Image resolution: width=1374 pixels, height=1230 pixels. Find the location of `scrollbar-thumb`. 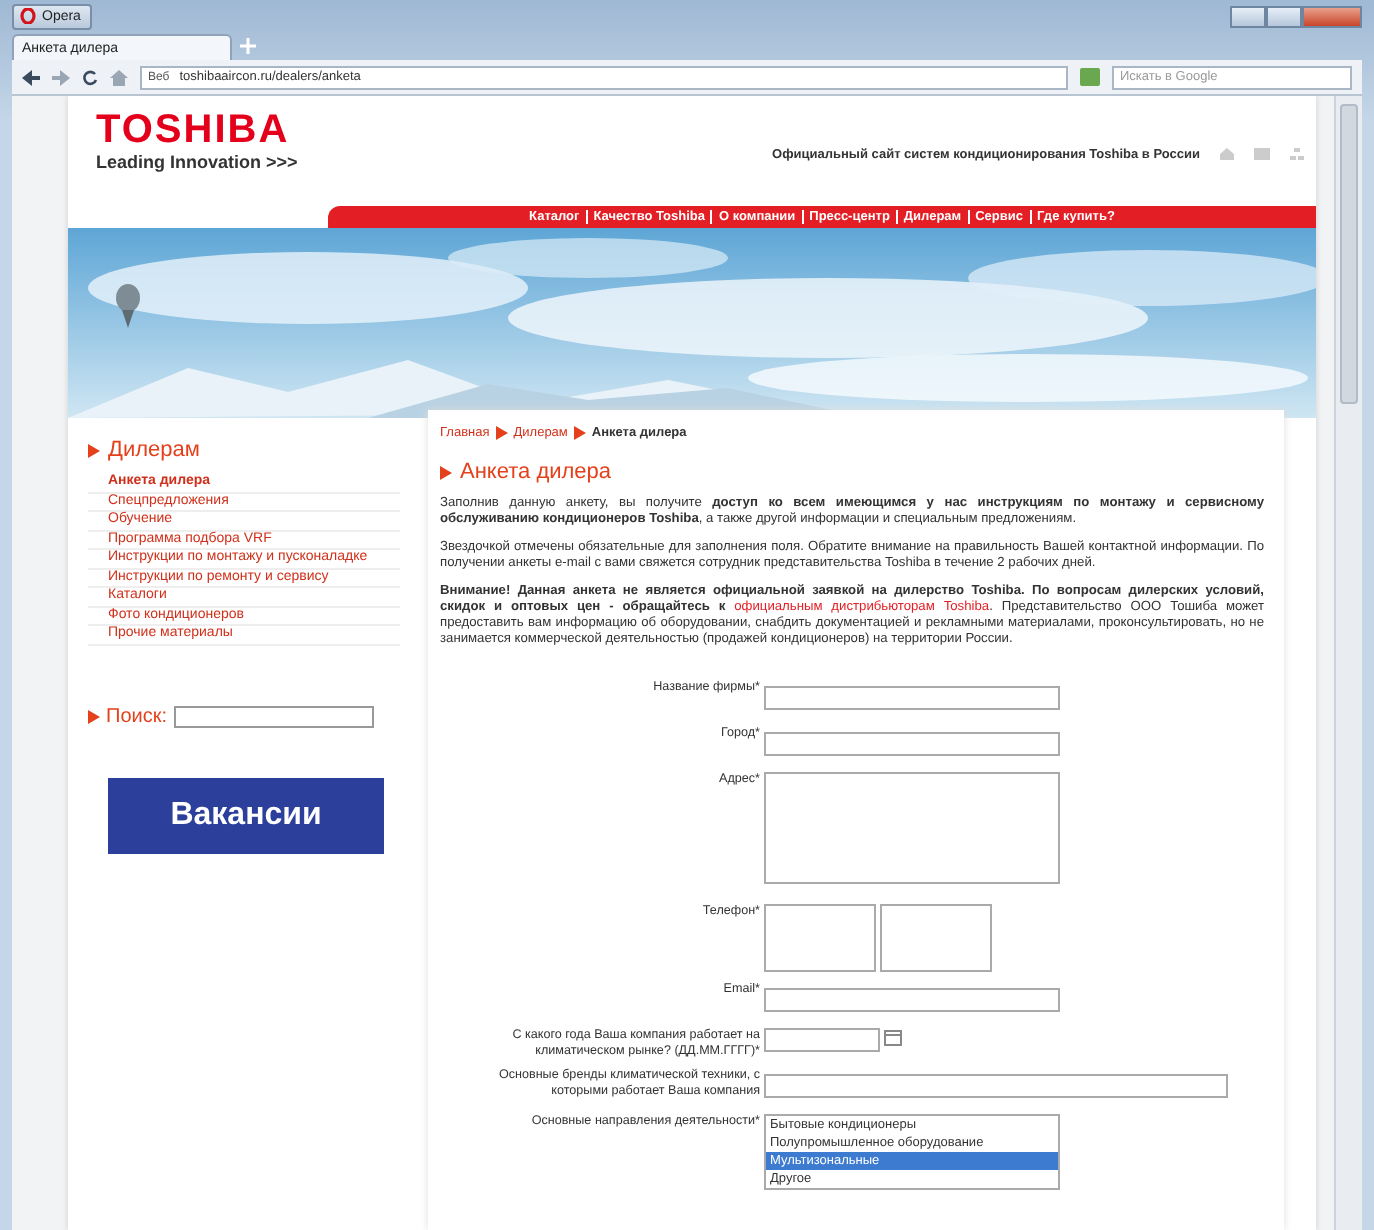

scrollbar-thumb is located at coordinates (1349, 254).